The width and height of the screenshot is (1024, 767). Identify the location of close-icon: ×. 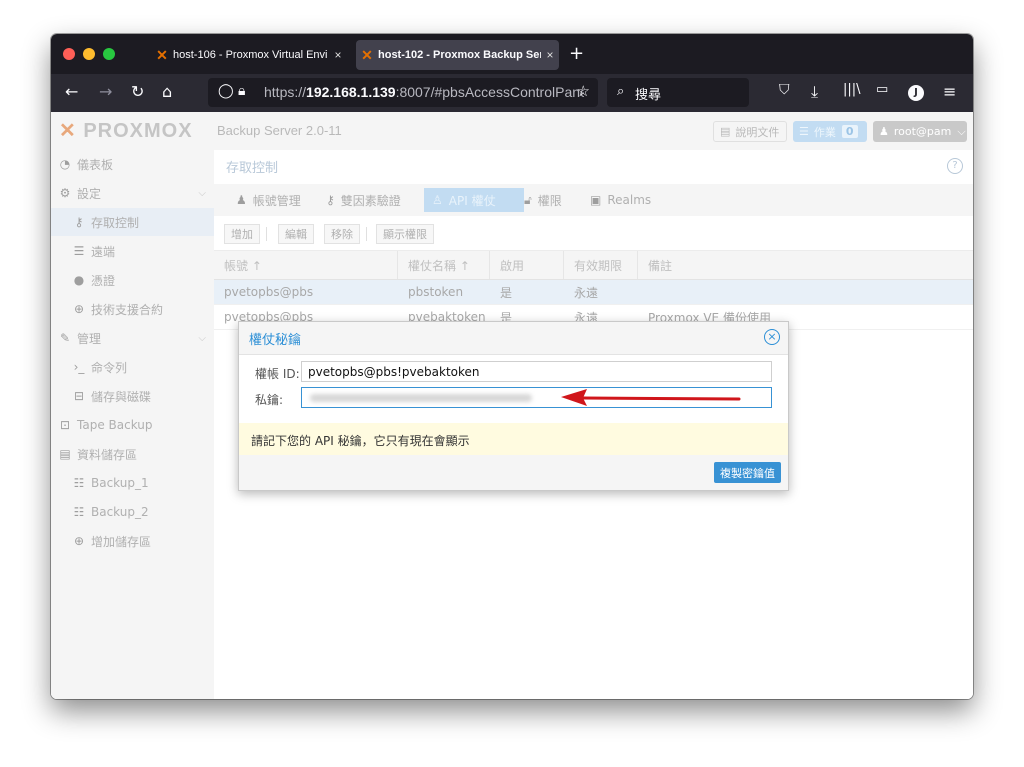
(772, 337).